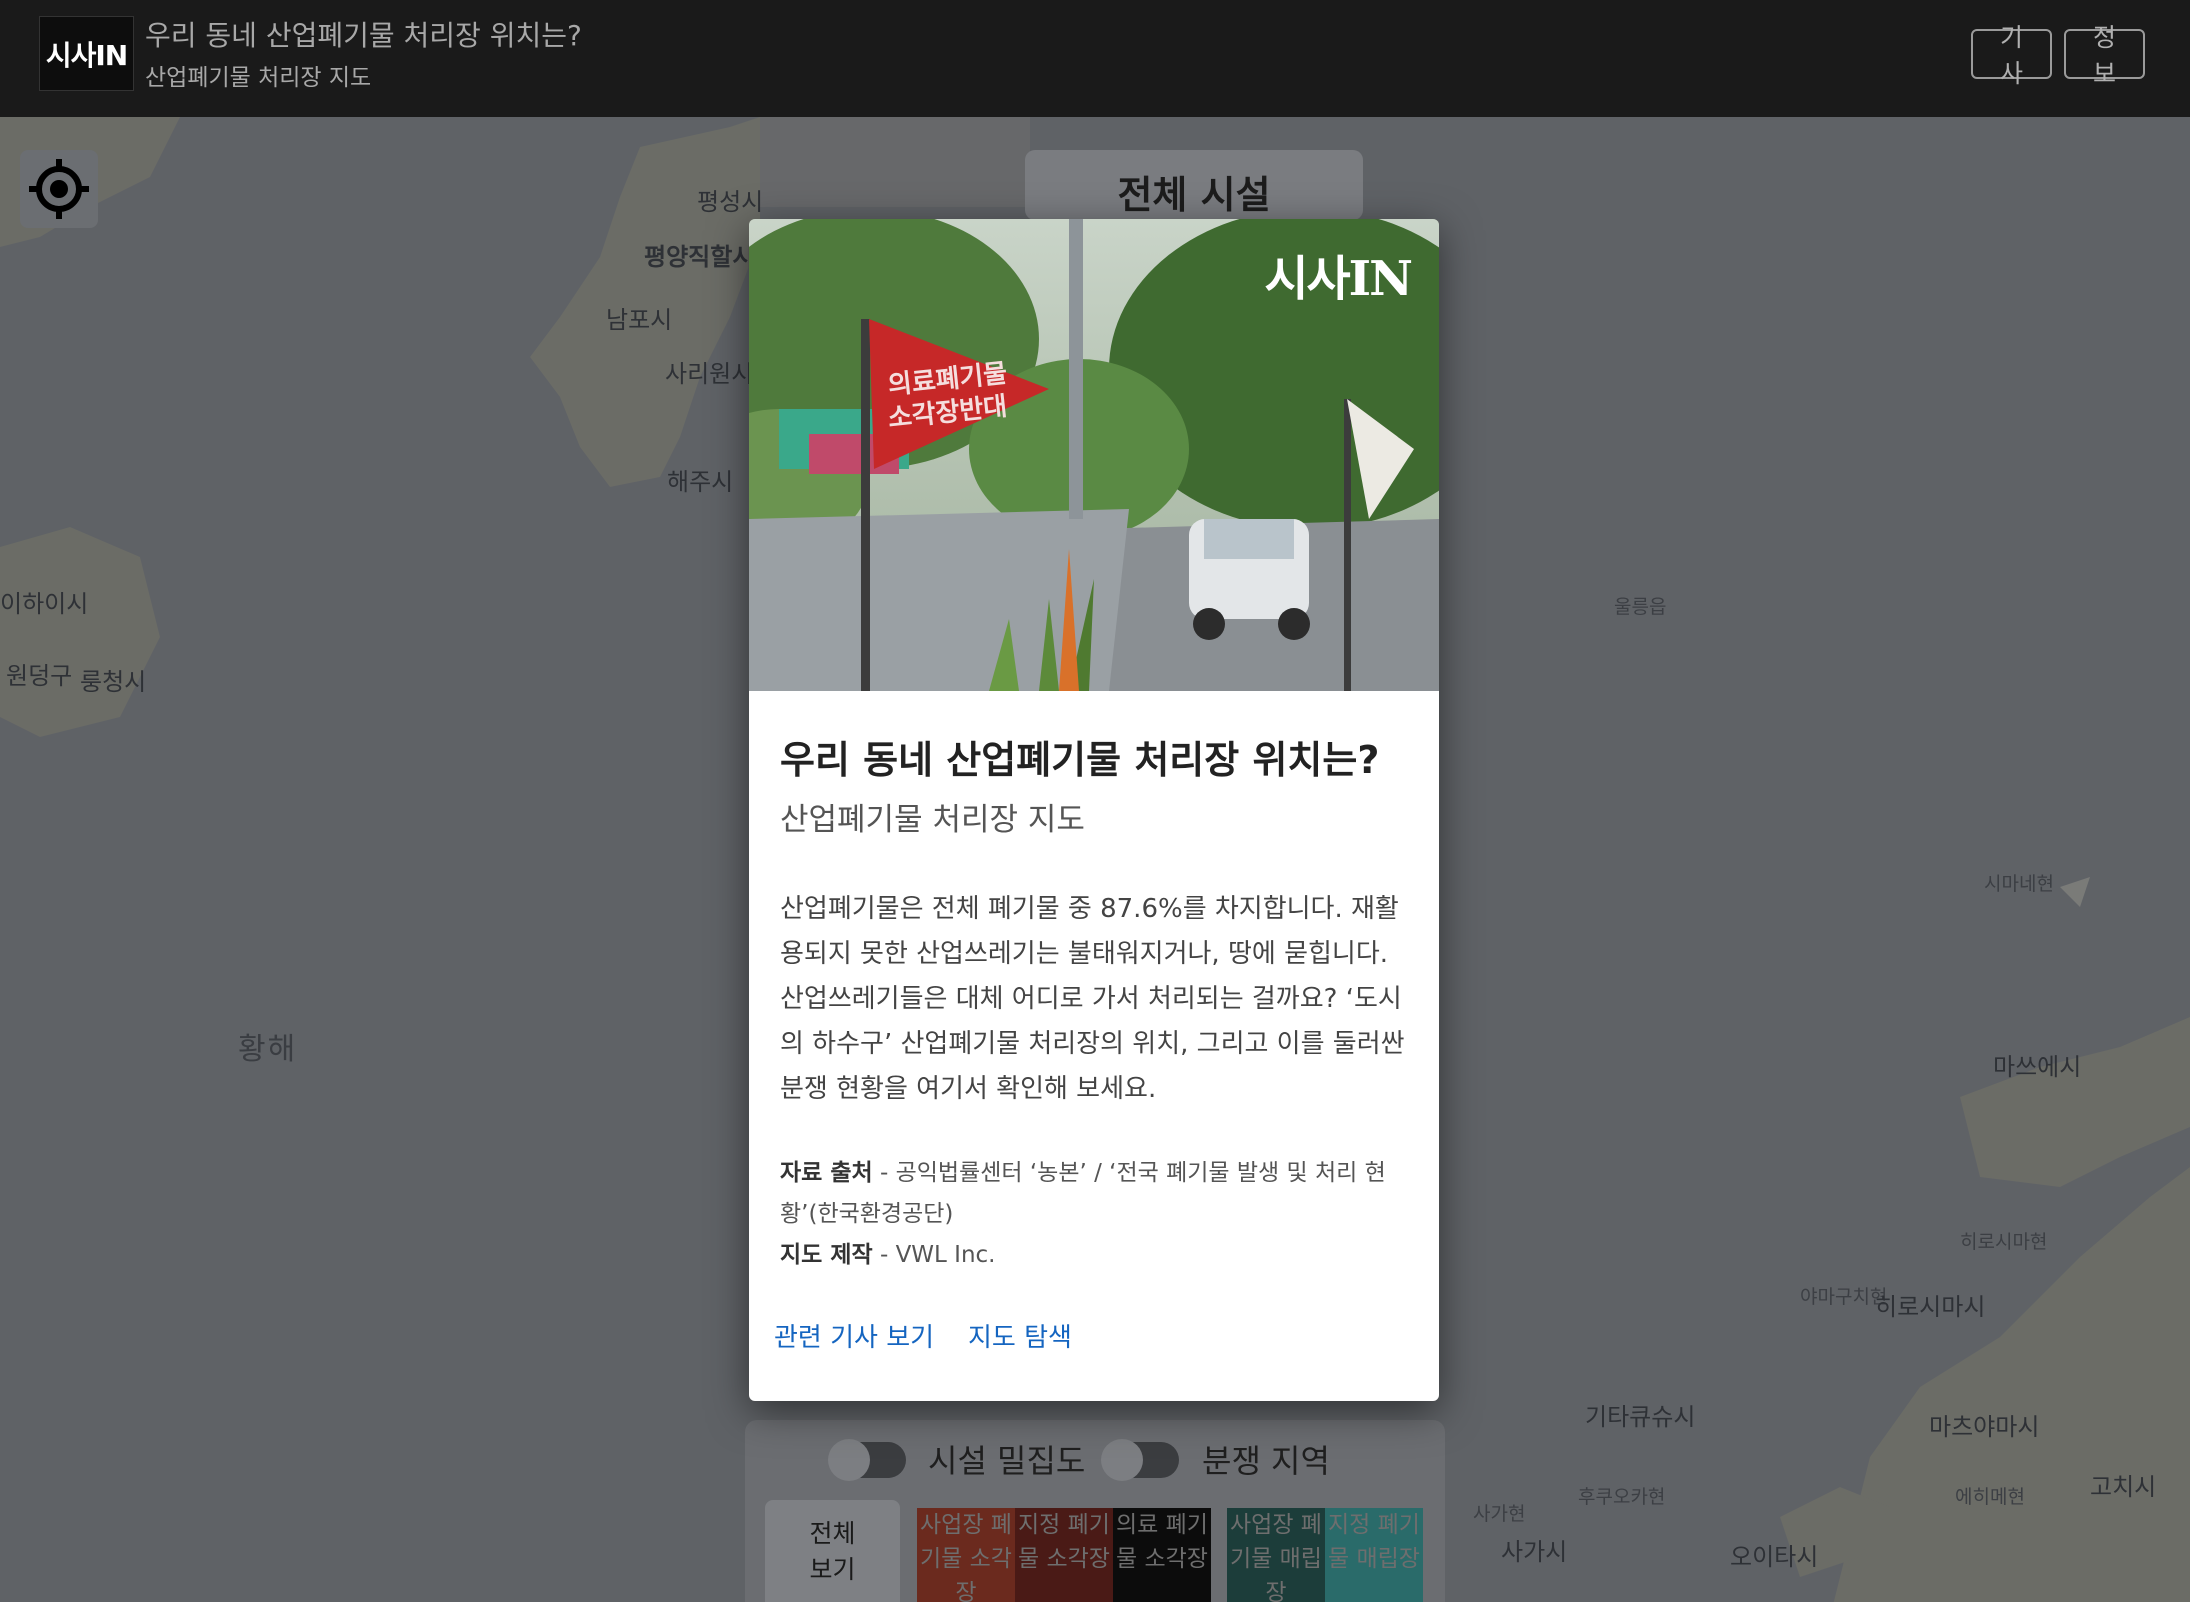  Describe the element at coordinates (1266, 1461) in the screenshot. I see `conflict-label: 분쟁 지역` at that location.